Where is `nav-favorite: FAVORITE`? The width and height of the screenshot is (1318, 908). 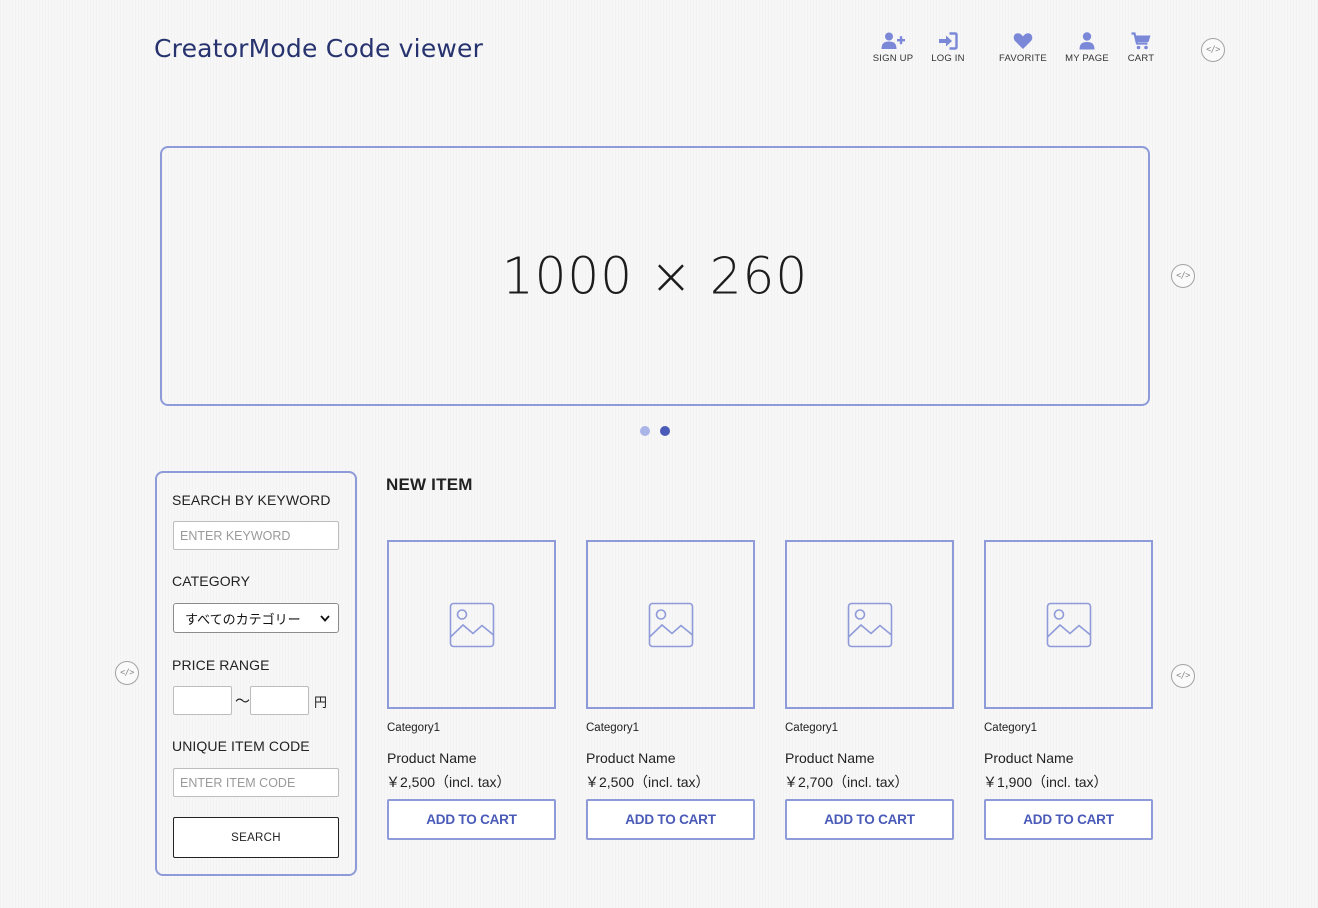
nav-favorite: FAVORITE is located at coordinates (1023, 48).